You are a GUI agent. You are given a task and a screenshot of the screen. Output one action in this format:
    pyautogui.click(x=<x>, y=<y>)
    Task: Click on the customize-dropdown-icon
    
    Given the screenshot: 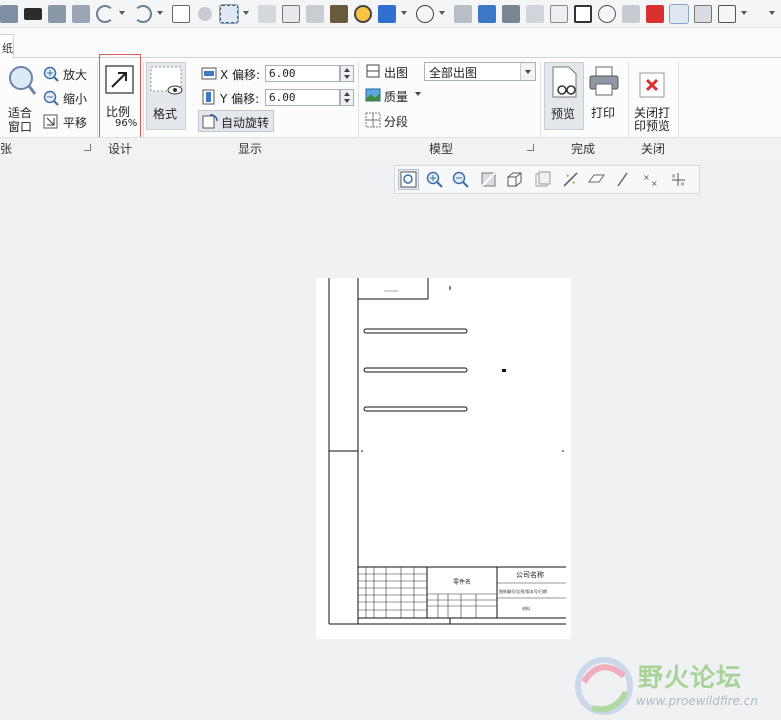 What is the action you would take?
    pyautogui.click(x=772, y=14)
    